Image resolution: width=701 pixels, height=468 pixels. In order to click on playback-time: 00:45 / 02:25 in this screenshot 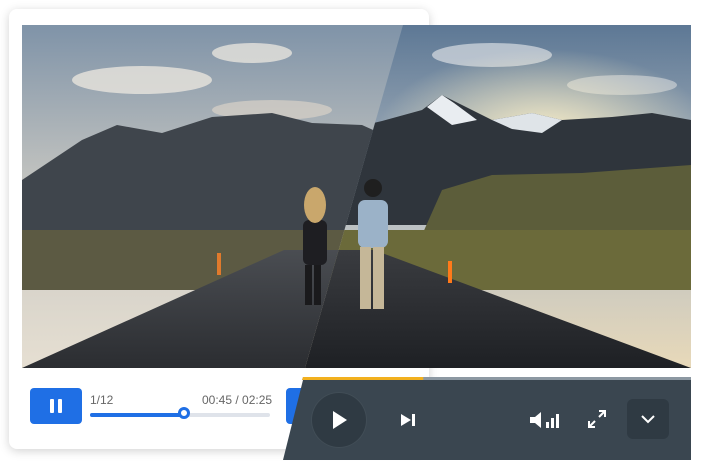, I will do `click(237, 400)`.